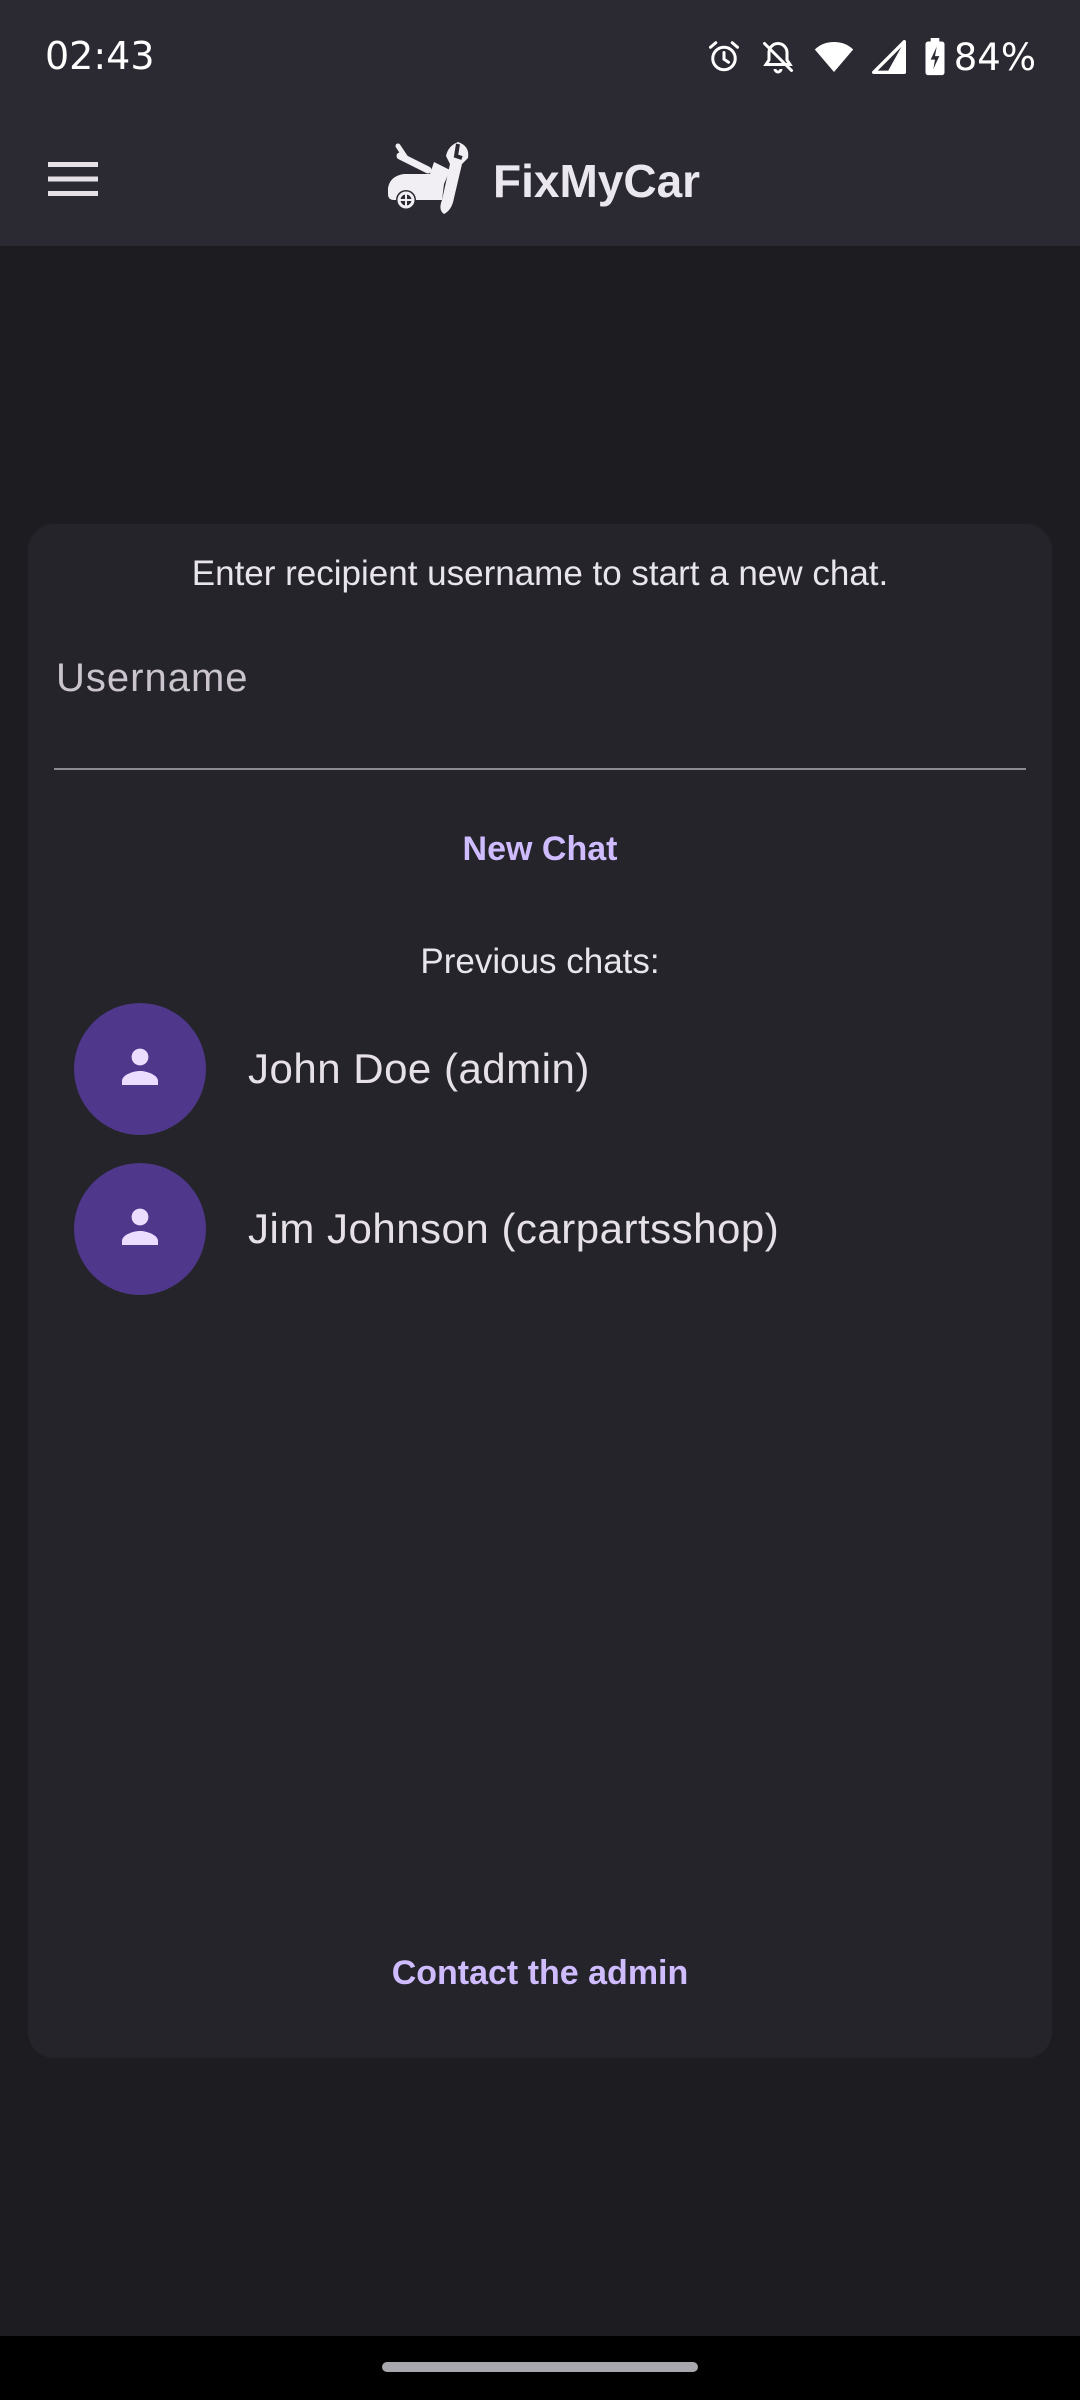 This screenshot has width=1080, height=2400. Describe the element at coordinates (540, 961) in the screenshot. I see `previous-chats-label: Previous chats:` at that location.